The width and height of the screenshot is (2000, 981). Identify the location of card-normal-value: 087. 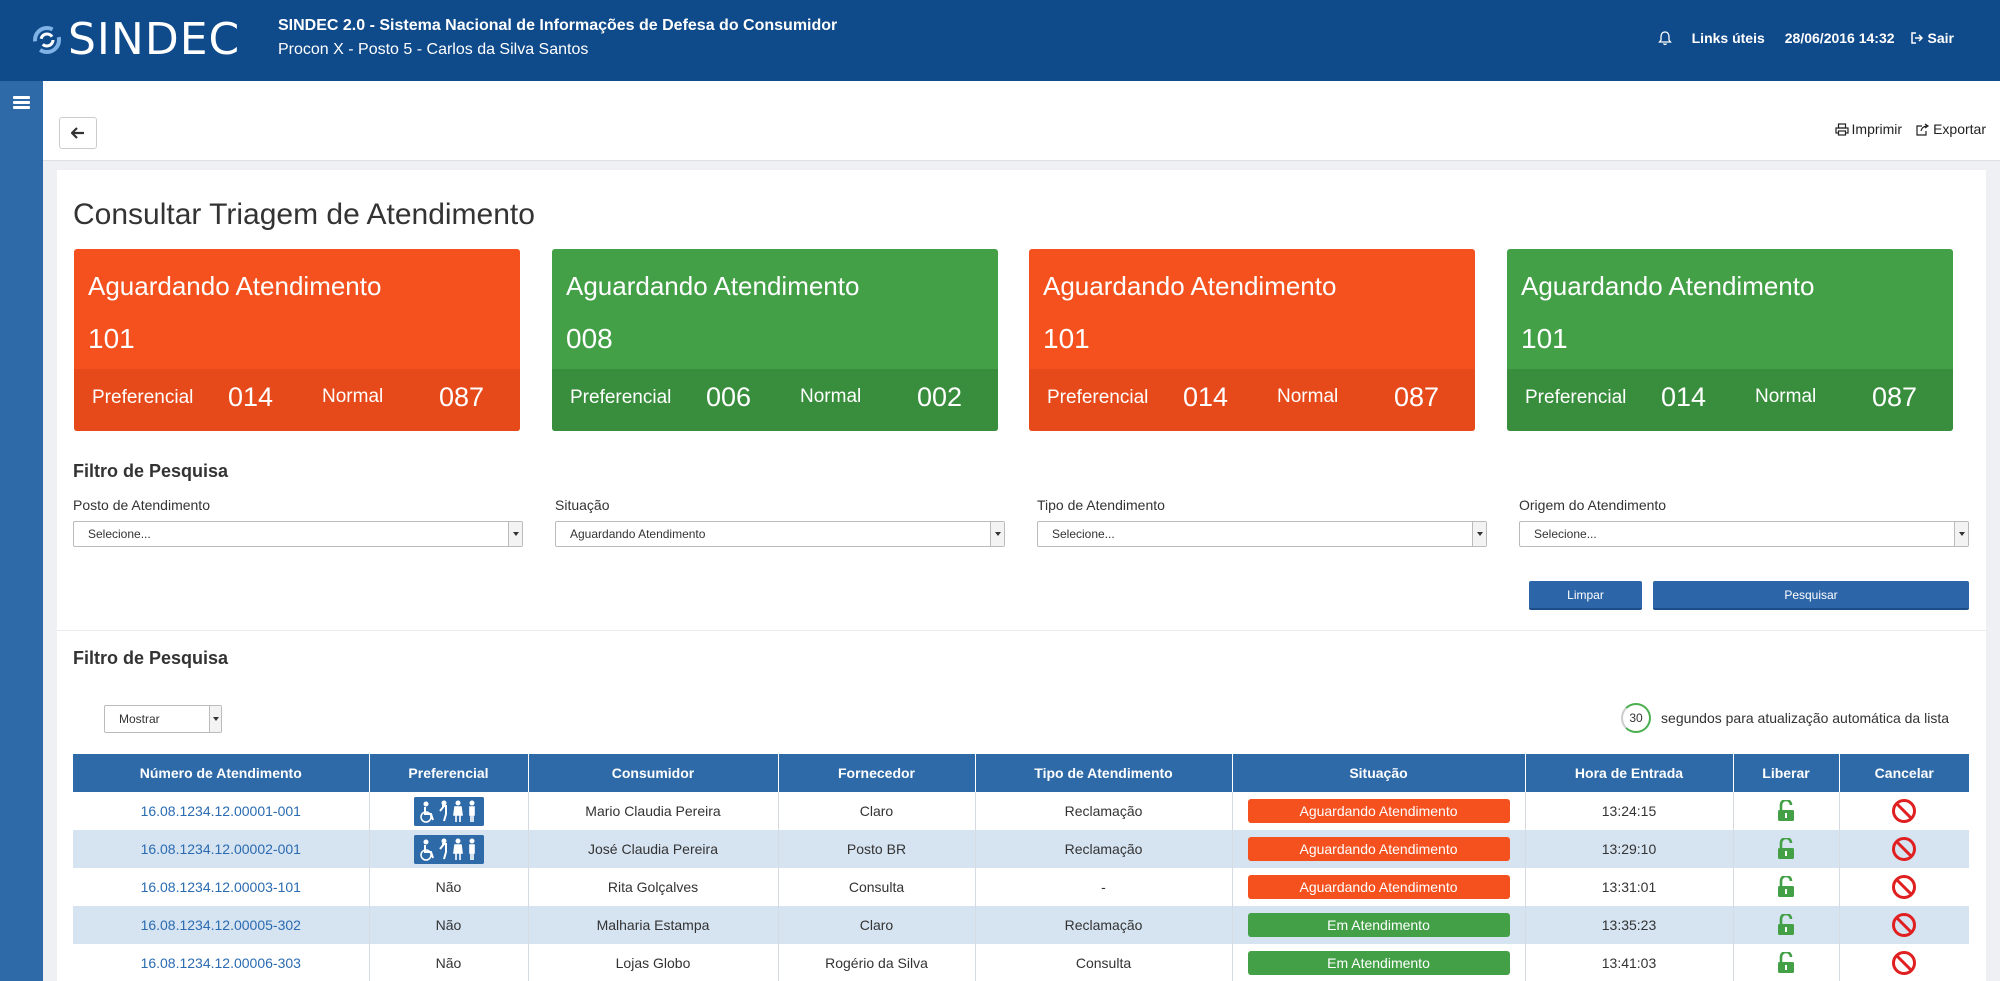
(1895, 397).